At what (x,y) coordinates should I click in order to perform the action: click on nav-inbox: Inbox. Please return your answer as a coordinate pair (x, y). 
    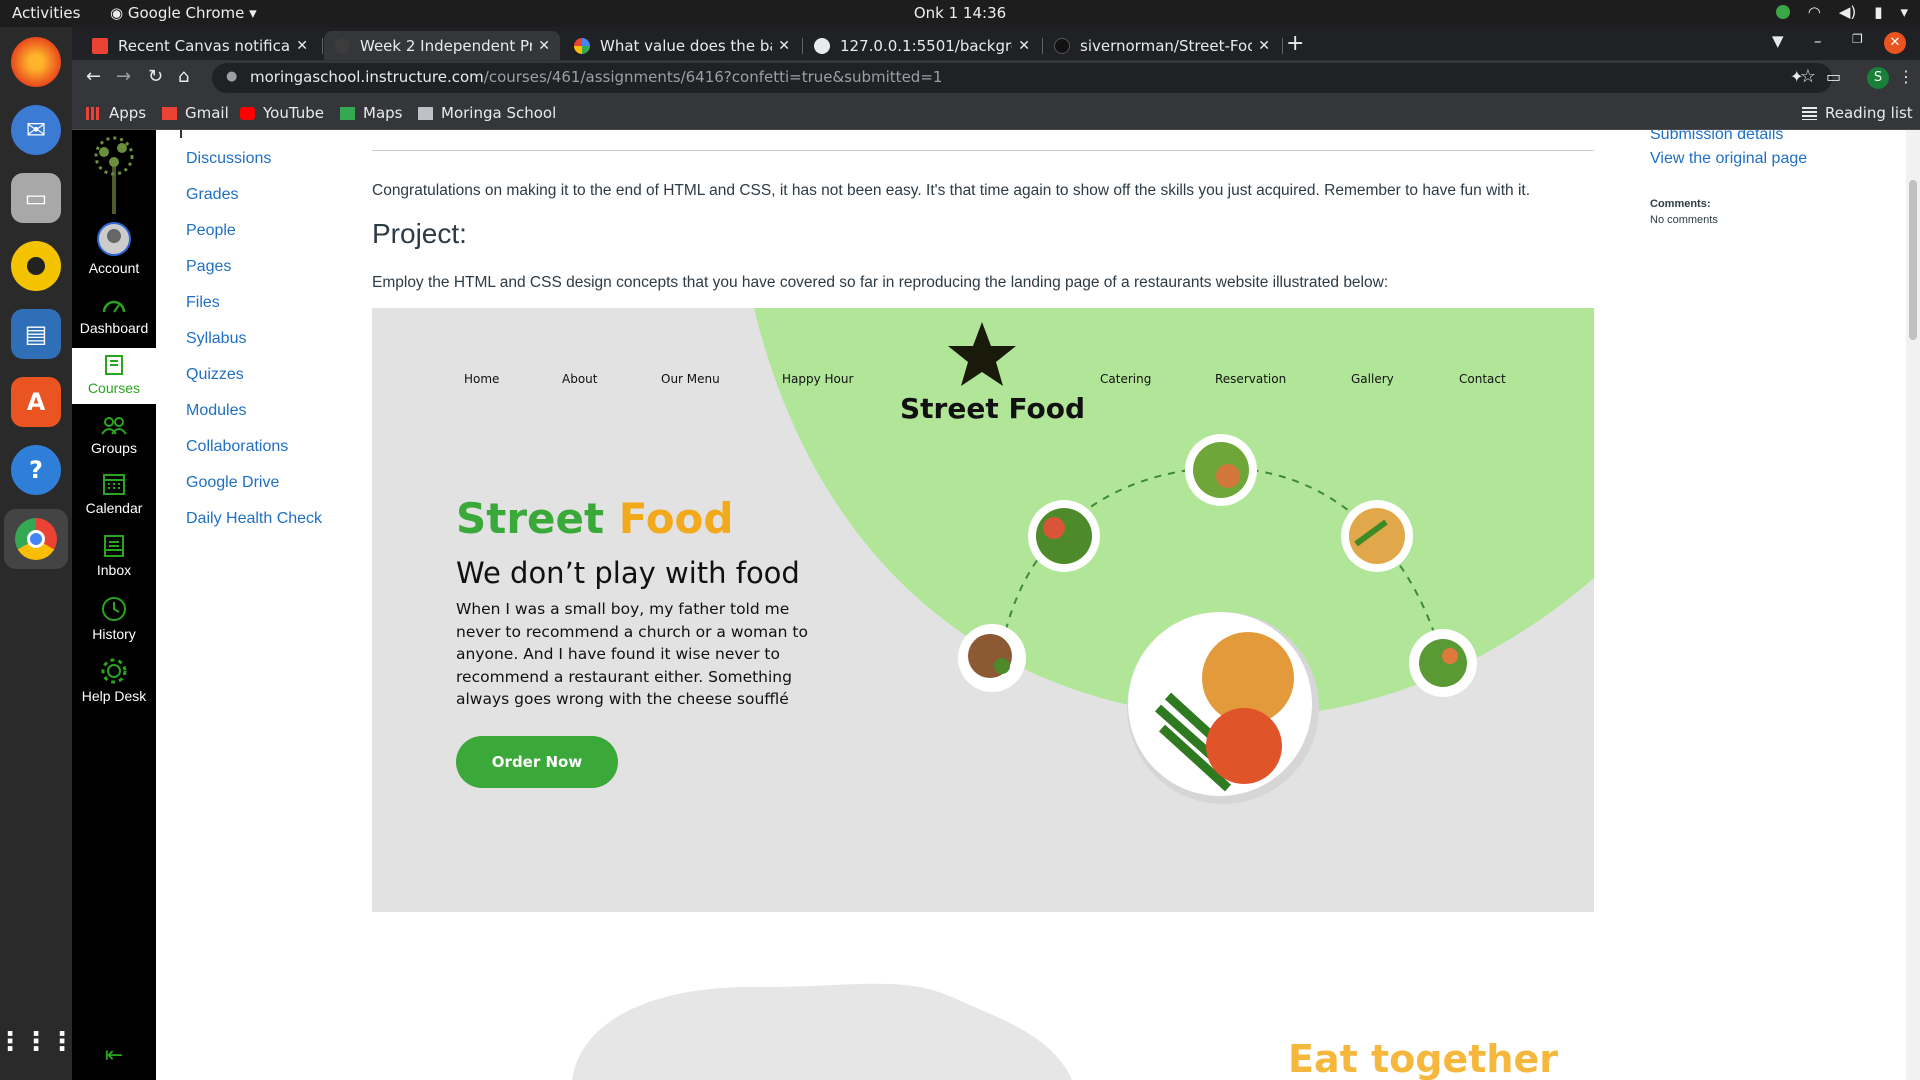
    Looking at the image, I should click on (114, 556).